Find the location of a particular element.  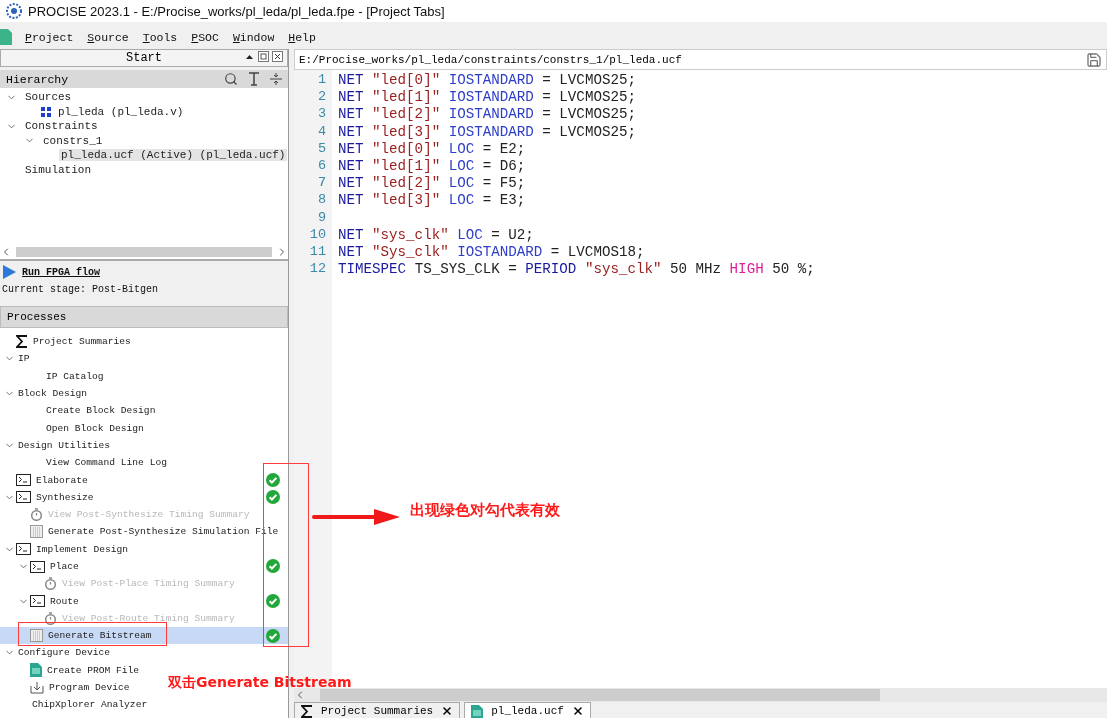

line-number: 7 is located at coordinates (321, 184).